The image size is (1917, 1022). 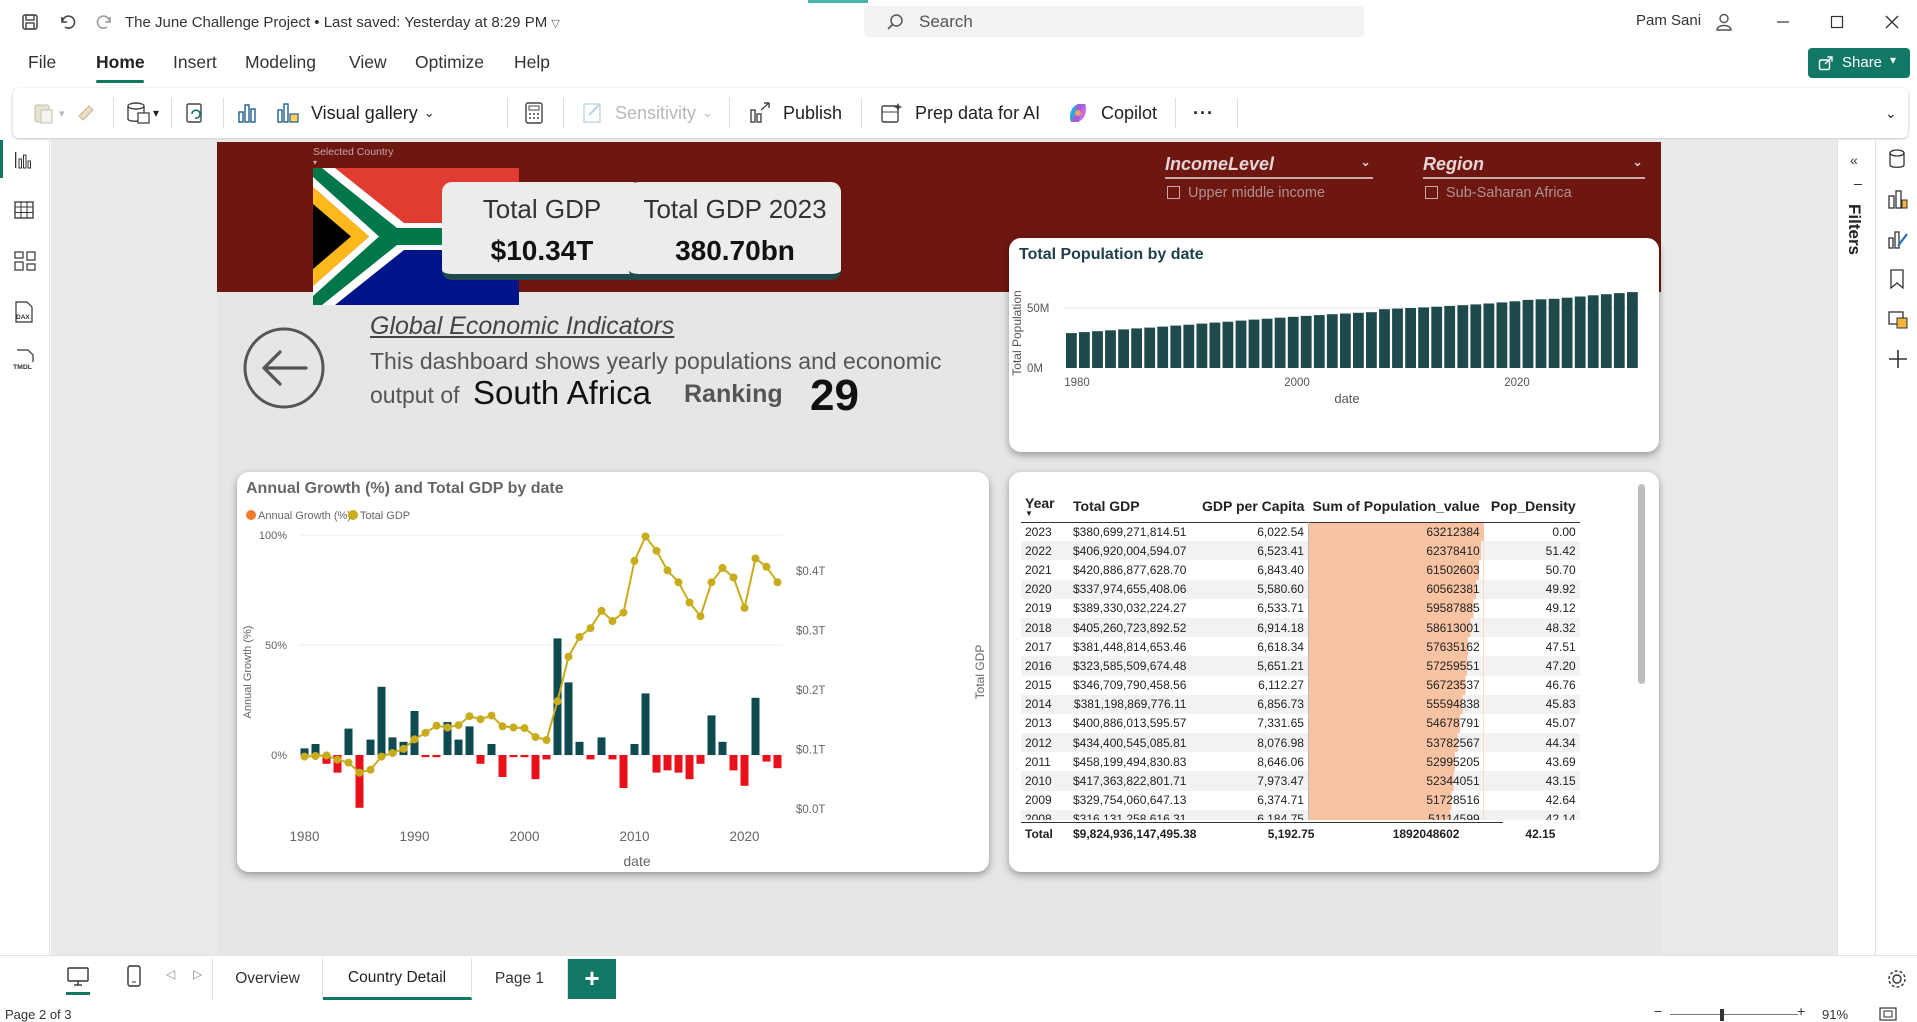 What do you see at coordinates (170, 974) in the screenshot?
I see `prev-page-icon: ◁` at bounding box center [170, 974].